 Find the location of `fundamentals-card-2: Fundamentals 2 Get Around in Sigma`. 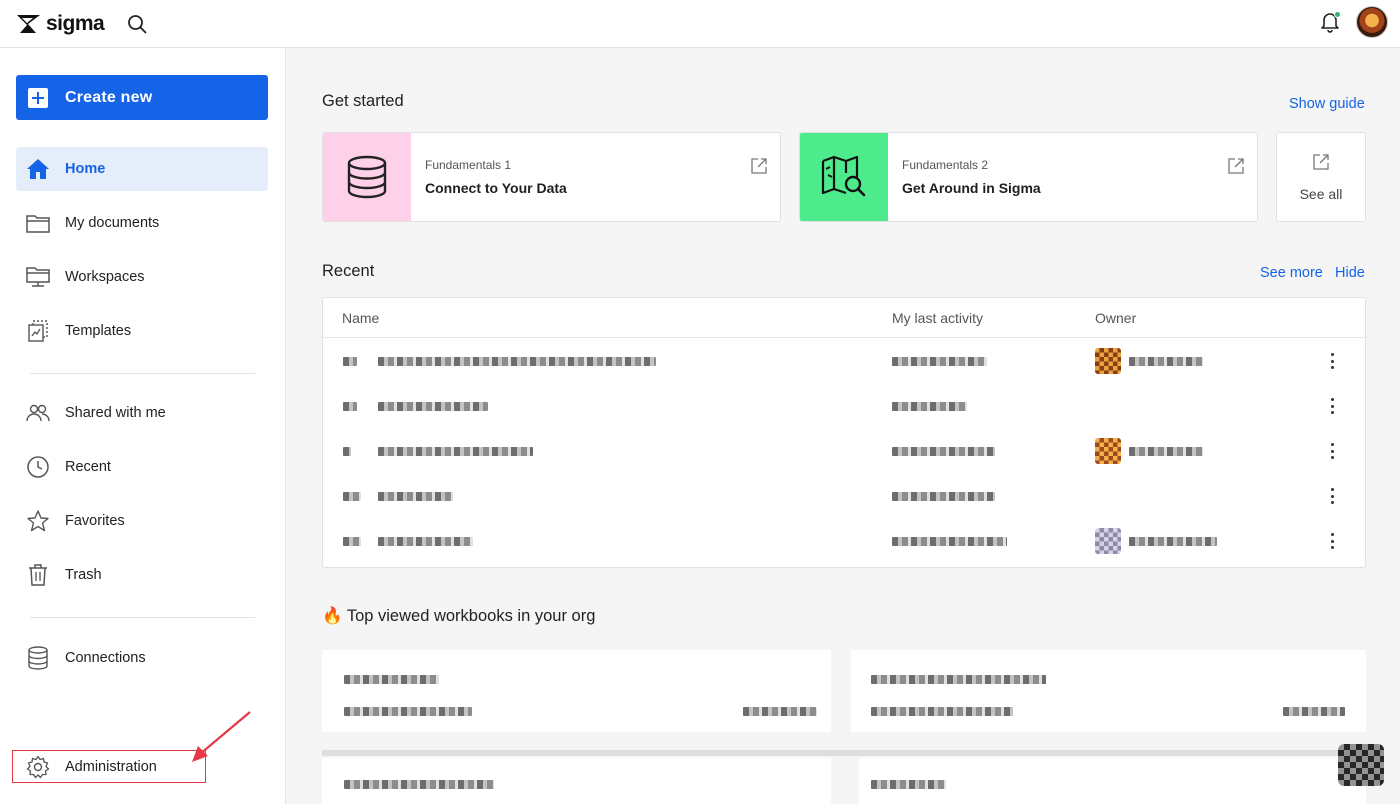

fundamentals-card-2: Fundamentals 2 Get Around in Sigma is located at coordinates (1028, 177).